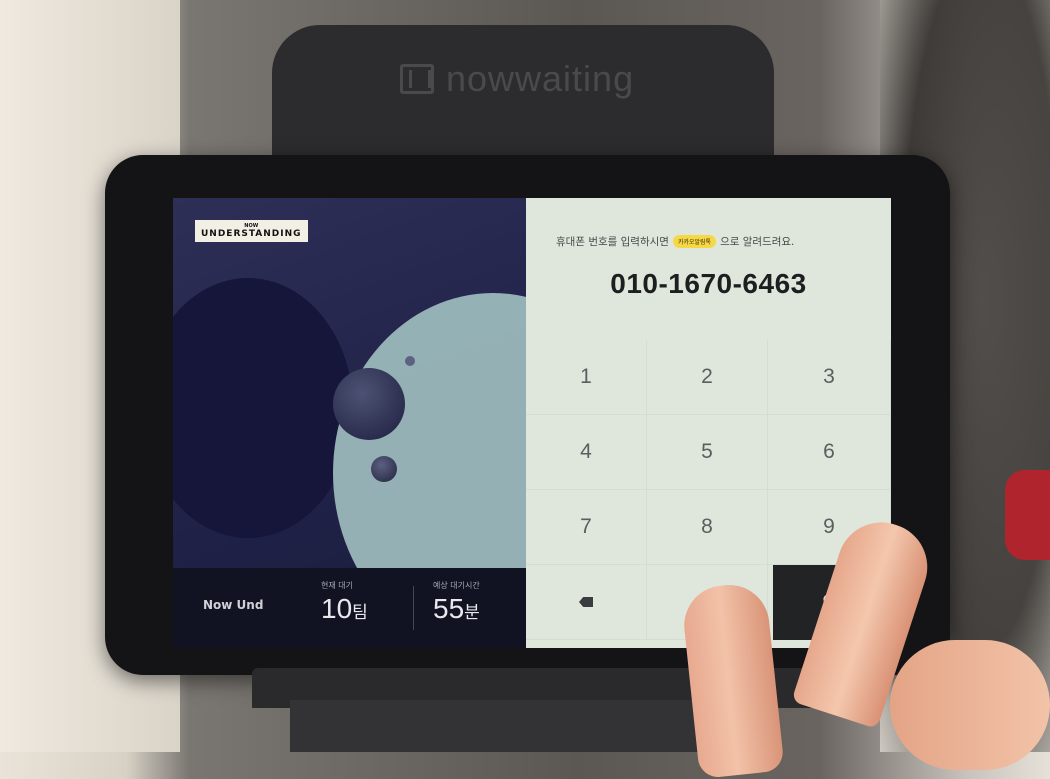 The image size is (1050, 779). What do you see at coordinates (337, 585) in the screenshot?
I see `current-waiting-label: 현재 대기` at bounding box center [337, 585].